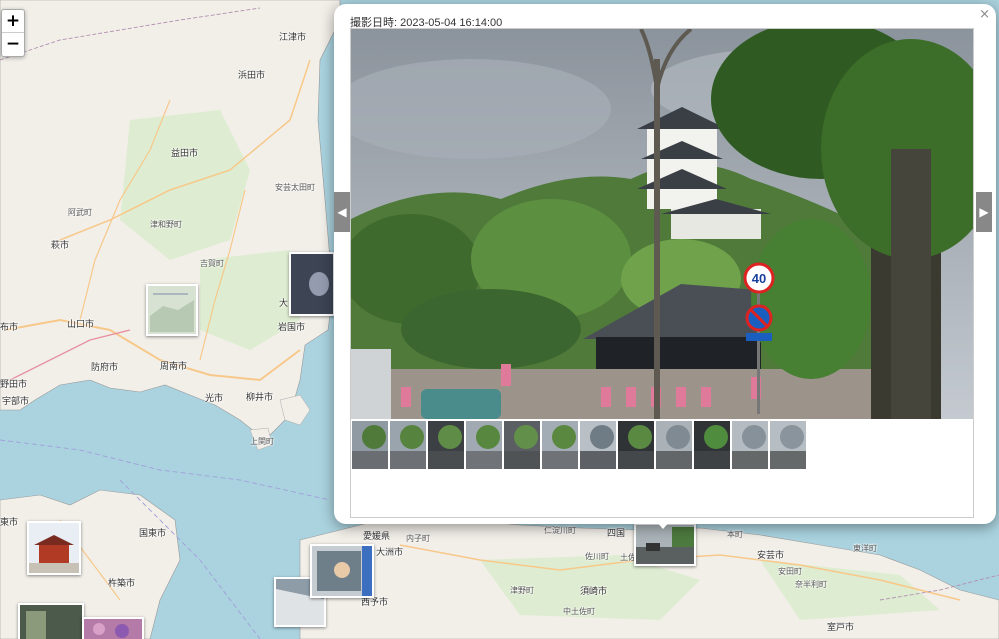 This screenshot has width=999, height=639. What do you see at coordinates (122, 584) in the screenshot?
I see `place-label-kitsuki: 杵築市` at bounding box center [122, 584].